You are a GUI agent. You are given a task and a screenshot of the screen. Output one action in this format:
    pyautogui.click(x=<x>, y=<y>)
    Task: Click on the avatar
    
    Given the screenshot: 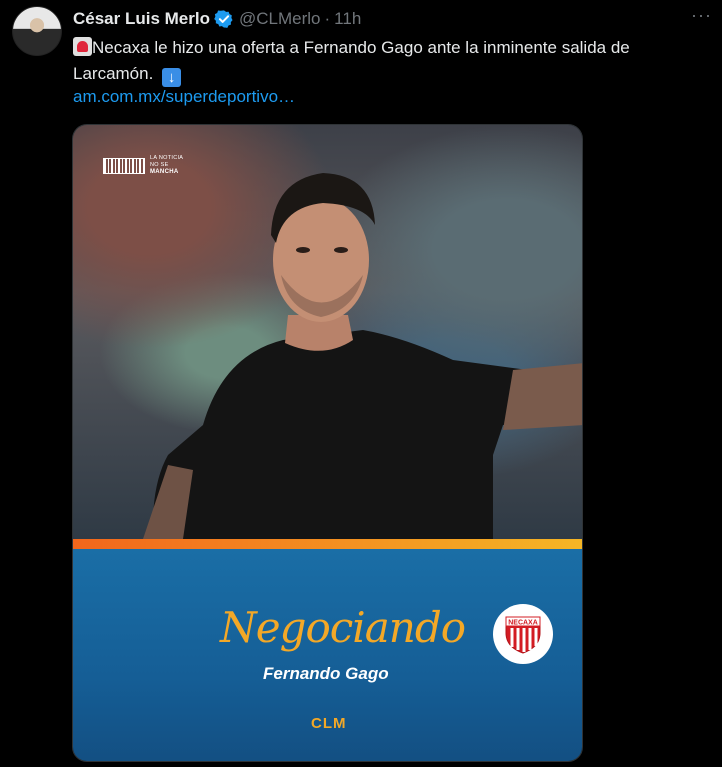 What is the action you would take?
    pyautogui.click(x=37, y=31)
    